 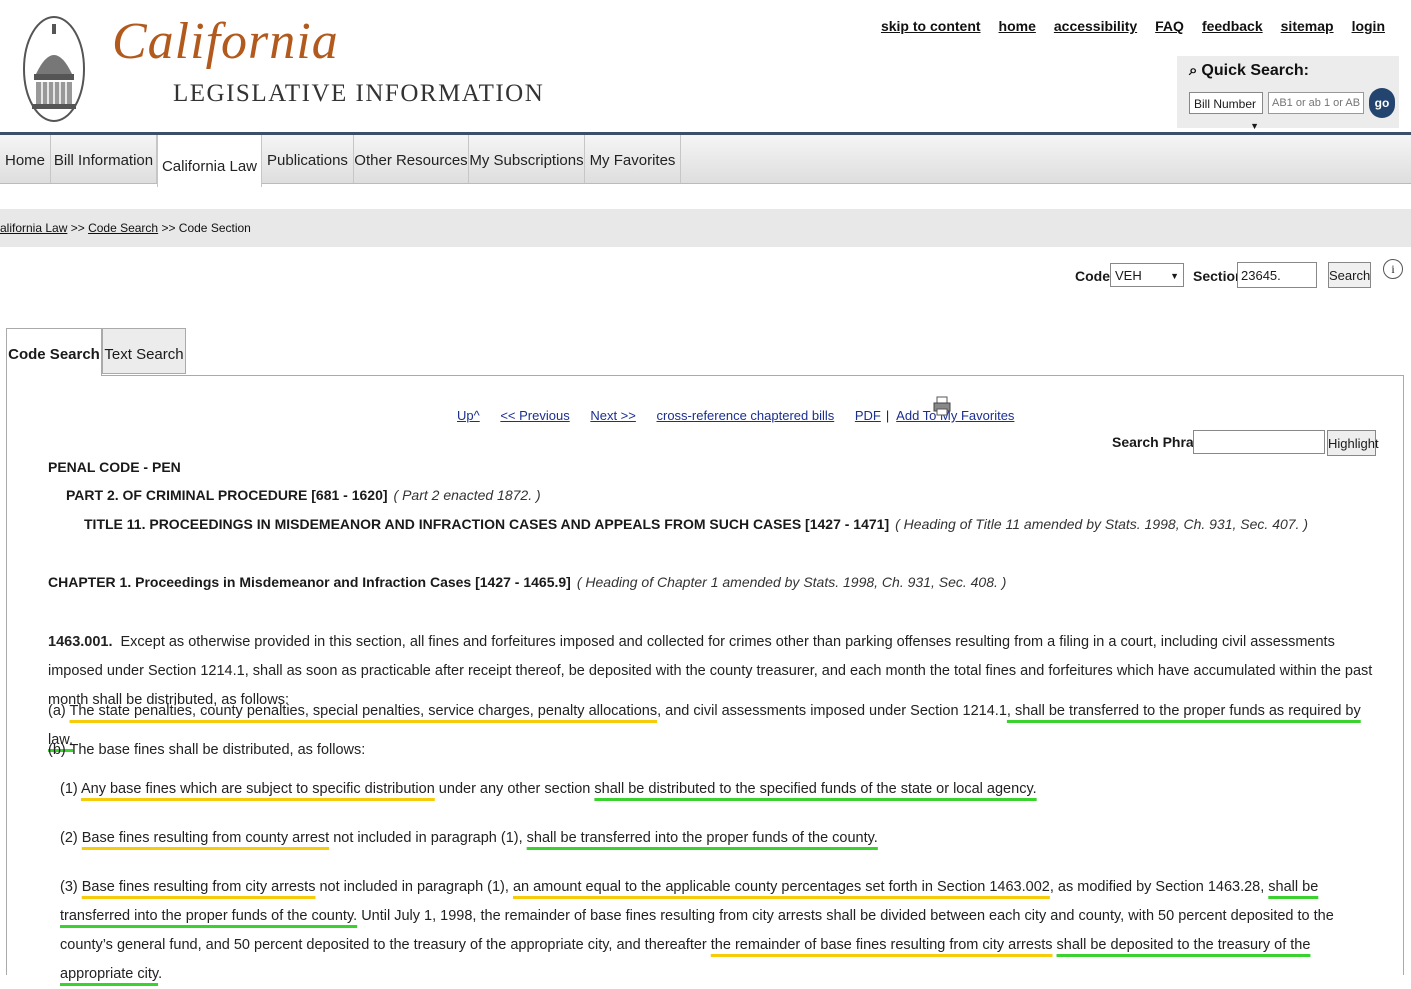 I want to click on tab-text-search: Text Search, so click(x=144, y=351).